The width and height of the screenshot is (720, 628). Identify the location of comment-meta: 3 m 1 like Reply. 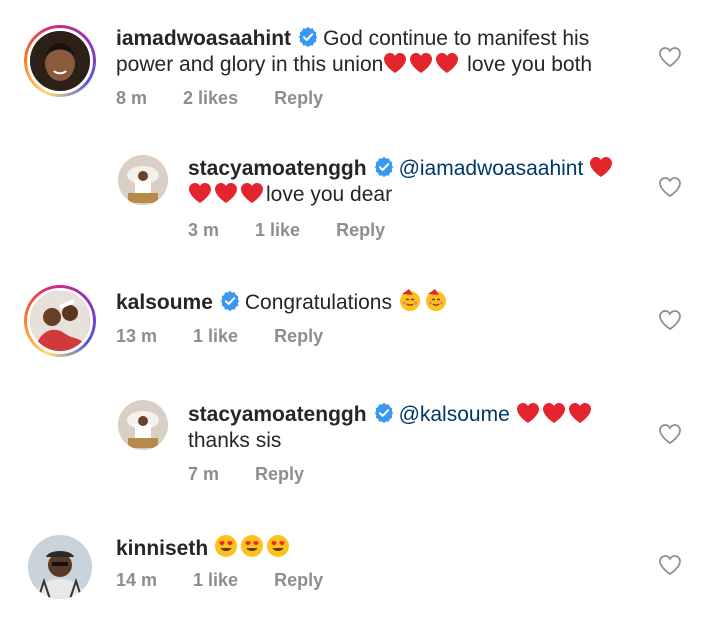
(304, 230).